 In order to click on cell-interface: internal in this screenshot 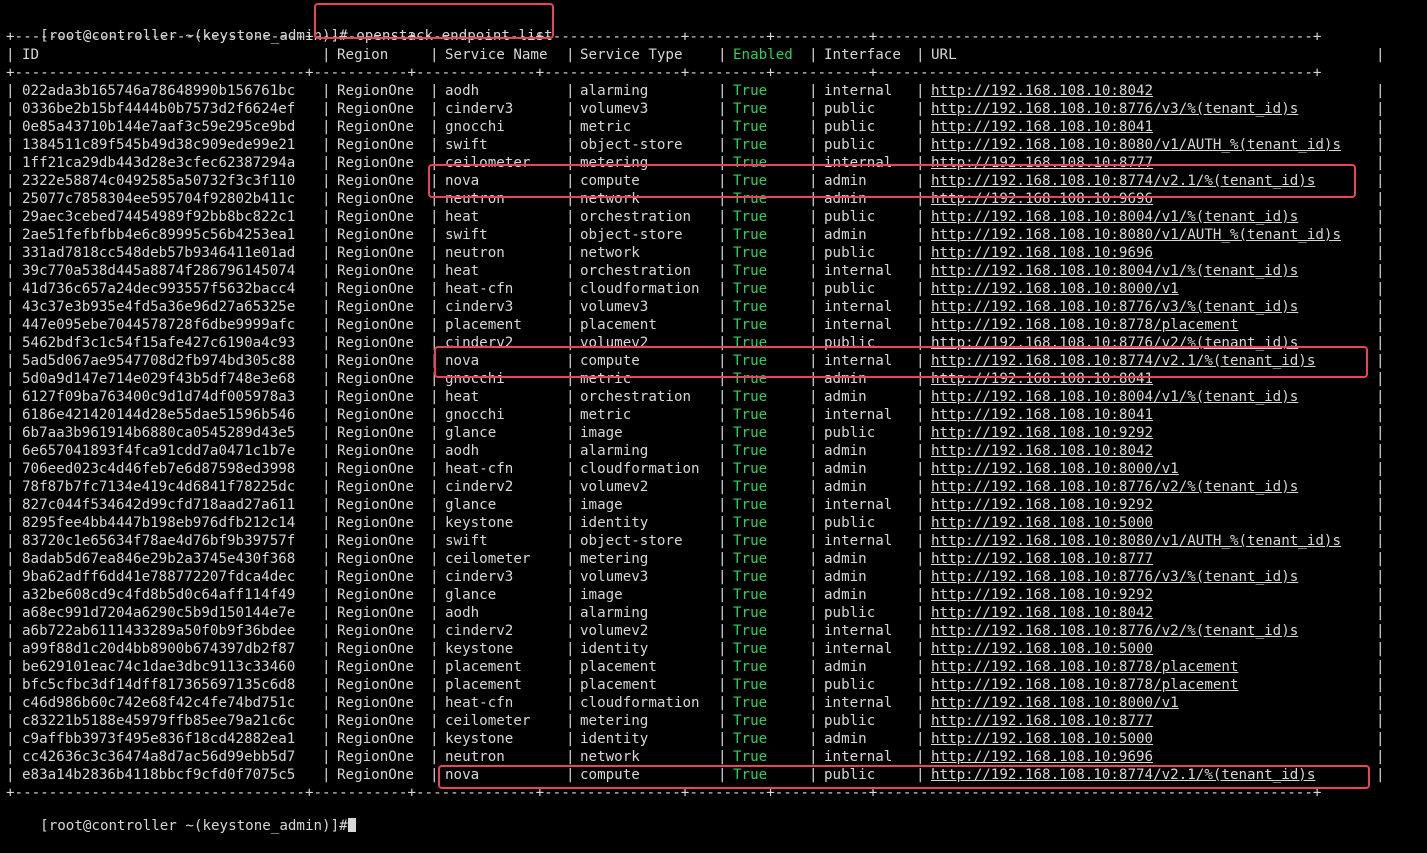, I will do `click(858, 361)`.